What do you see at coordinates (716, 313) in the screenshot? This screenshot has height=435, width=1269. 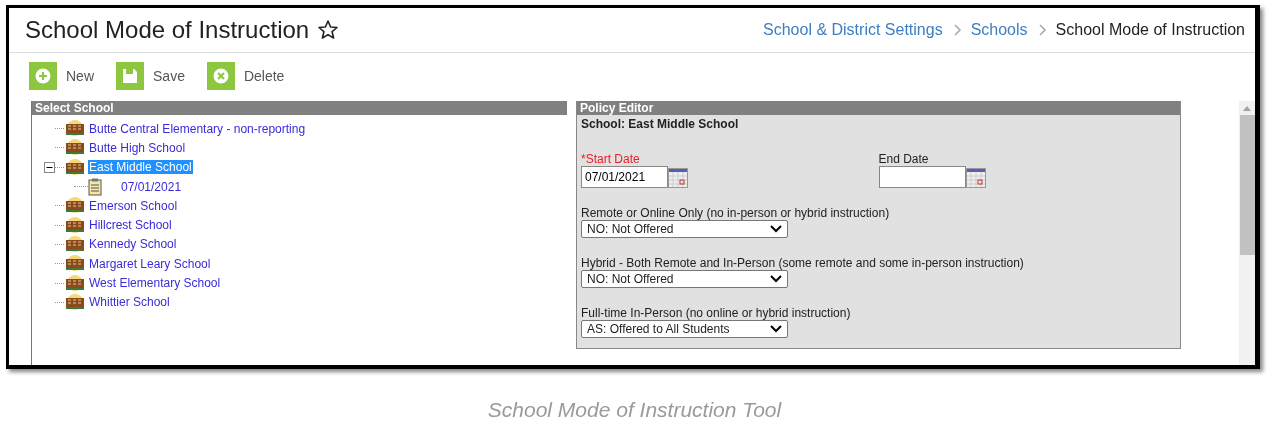 I see `field-label: Full-time In-Person (no online or hybrid instruction)` at bounding box center [716, 313].